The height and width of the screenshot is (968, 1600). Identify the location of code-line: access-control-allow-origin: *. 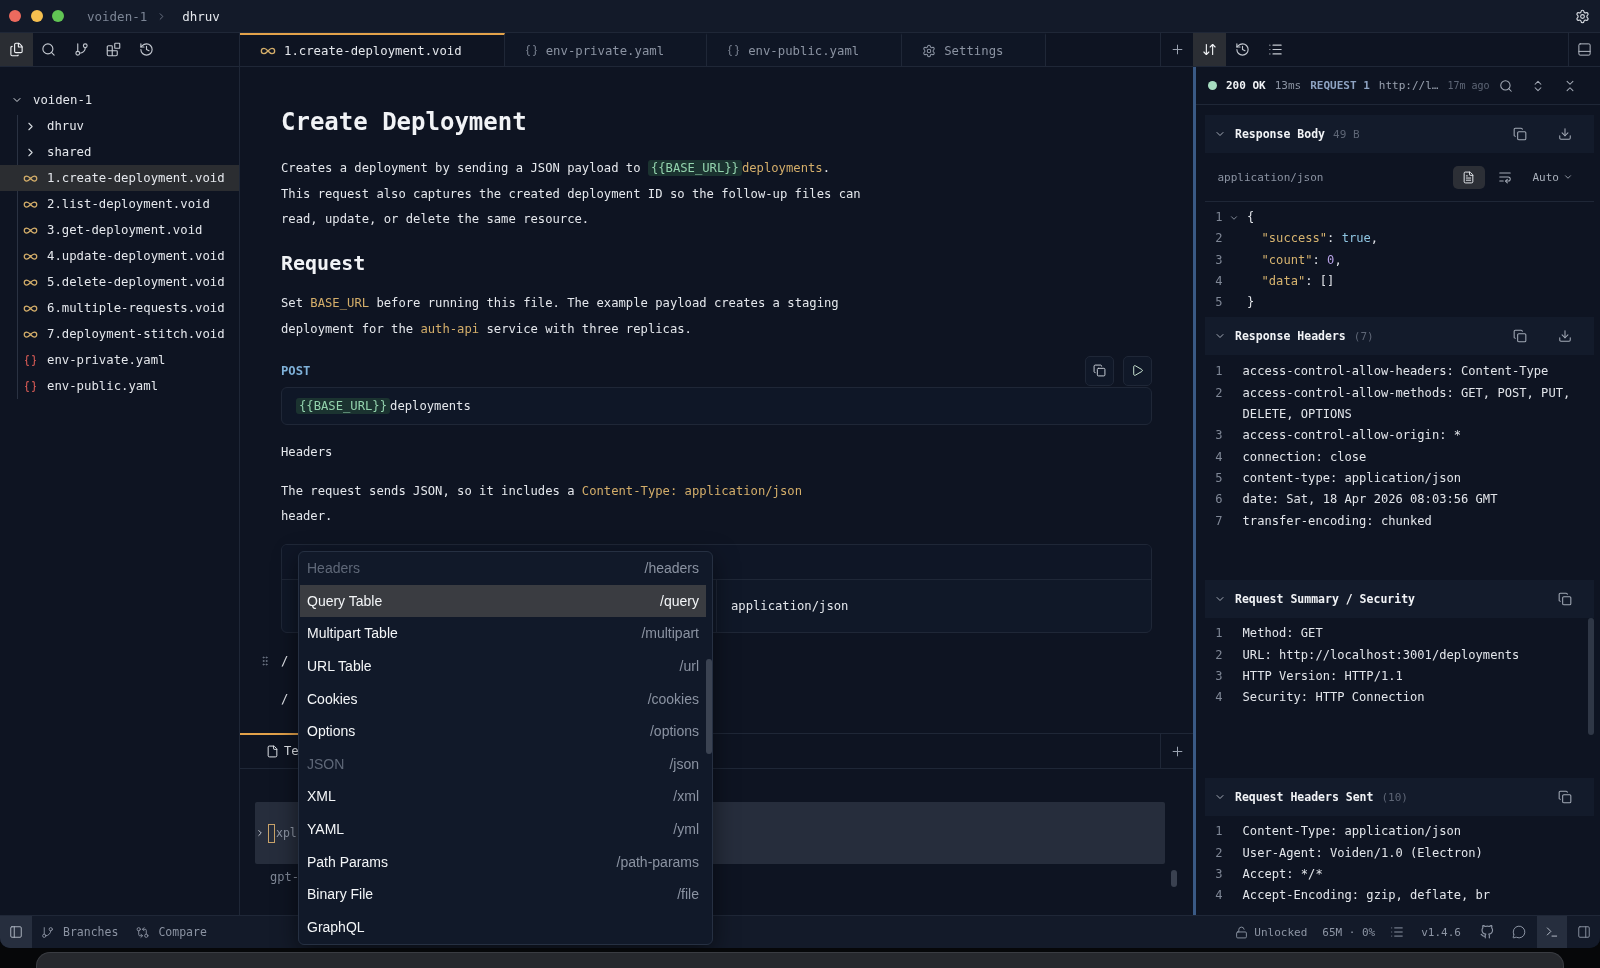
(1352, 436).